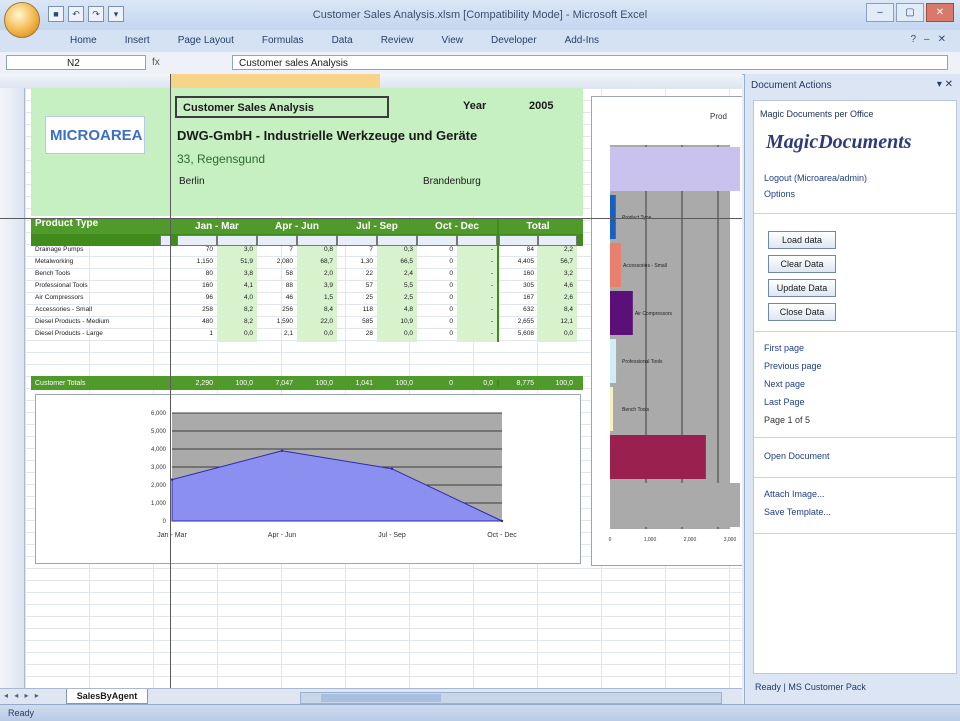  I want to click on table-cell: 4,405, so click(518, 264).